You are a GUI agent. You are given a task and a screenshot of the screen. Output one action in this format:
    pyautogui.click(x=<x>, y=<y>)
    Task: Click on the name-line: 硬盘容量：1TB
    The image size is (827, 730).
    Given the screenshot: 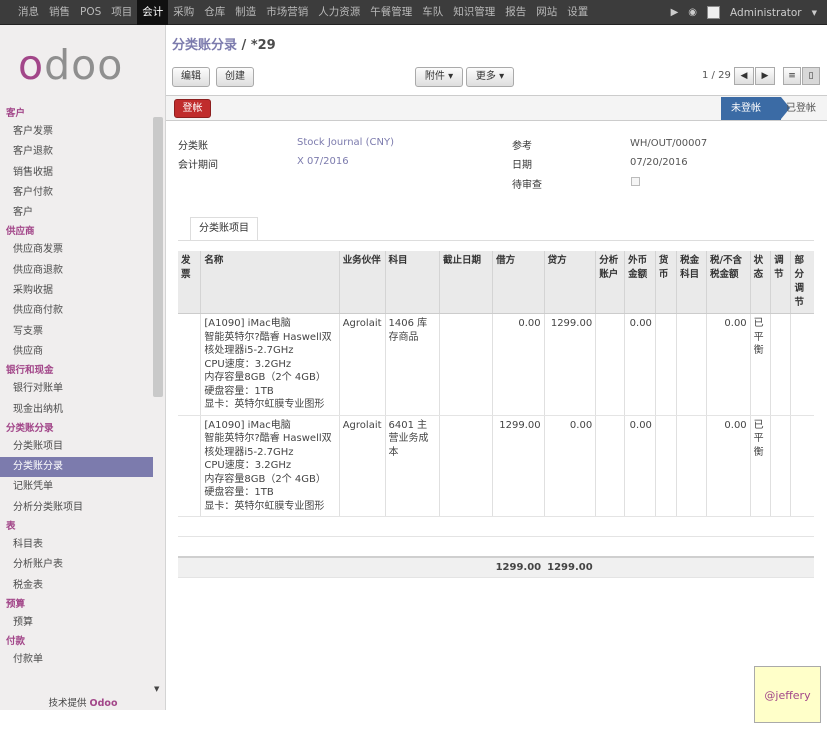 What is the action you would take?
    pyautogui.click(x=239, y=492)
    